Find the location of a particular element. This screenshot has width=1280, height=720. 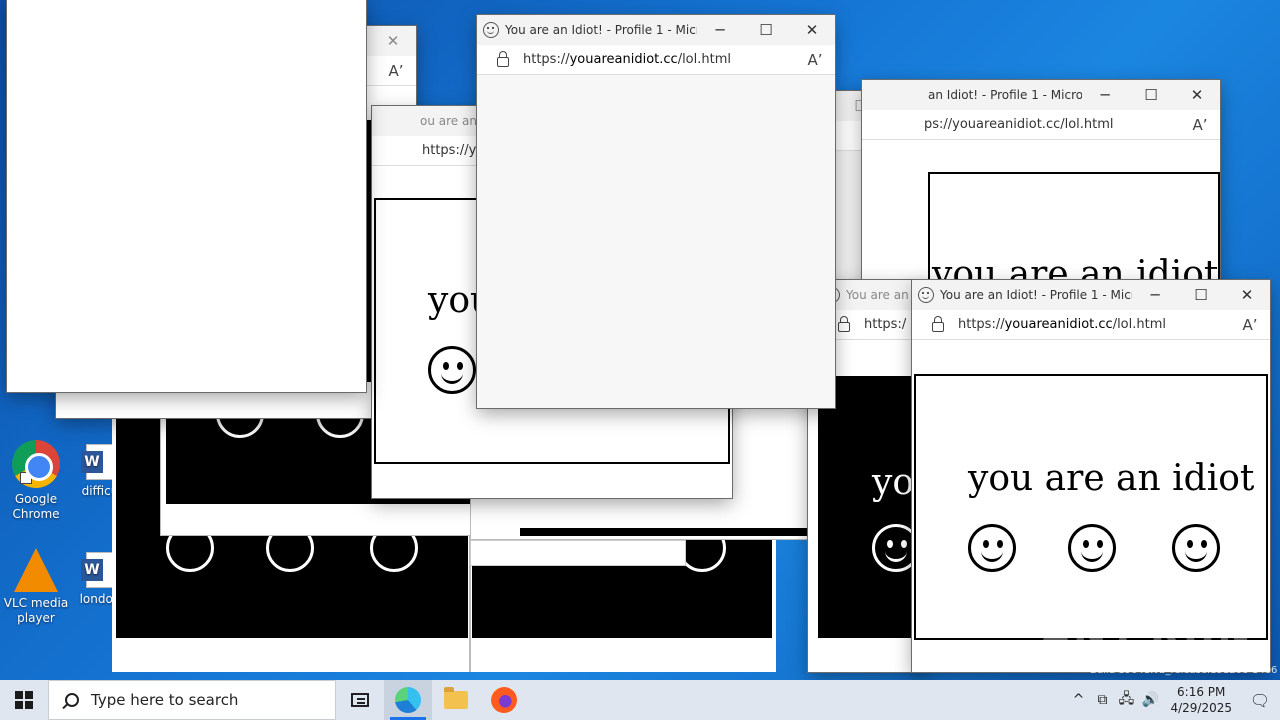

idiot-text: yo is located at coordinates (893, 482).